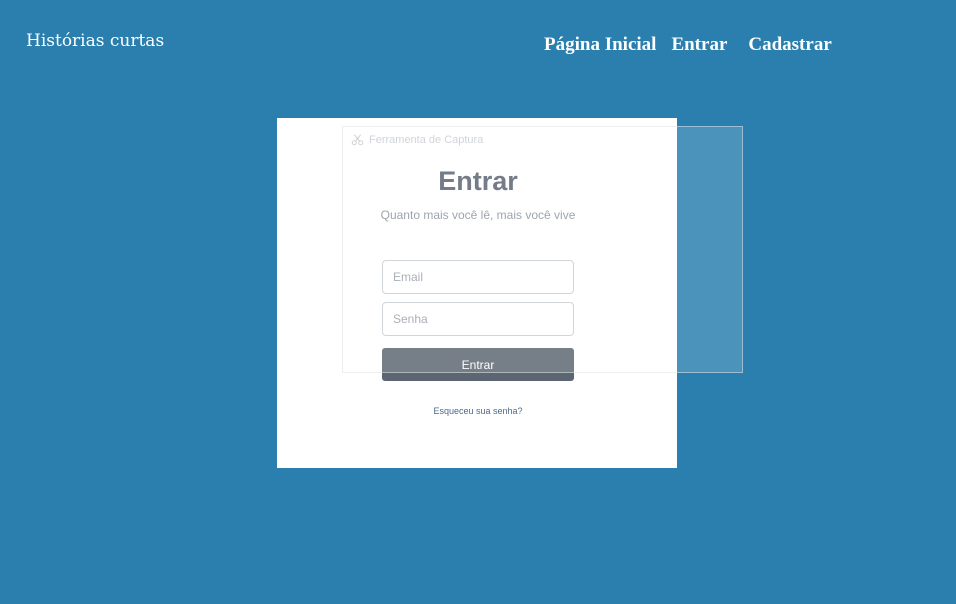  I want to click on password-field, so click(478, 319).